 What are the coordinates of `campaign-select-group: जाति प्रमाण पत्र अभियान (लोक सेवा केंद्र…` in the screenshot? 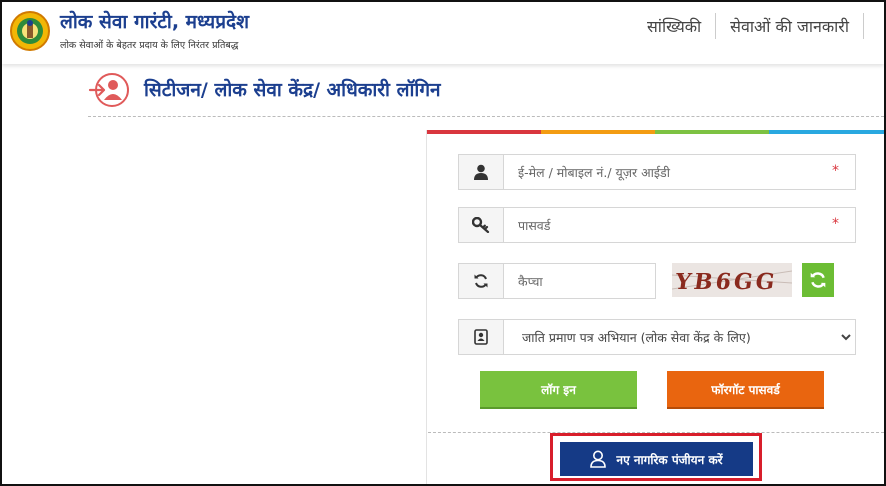 It's located at (657, 337).